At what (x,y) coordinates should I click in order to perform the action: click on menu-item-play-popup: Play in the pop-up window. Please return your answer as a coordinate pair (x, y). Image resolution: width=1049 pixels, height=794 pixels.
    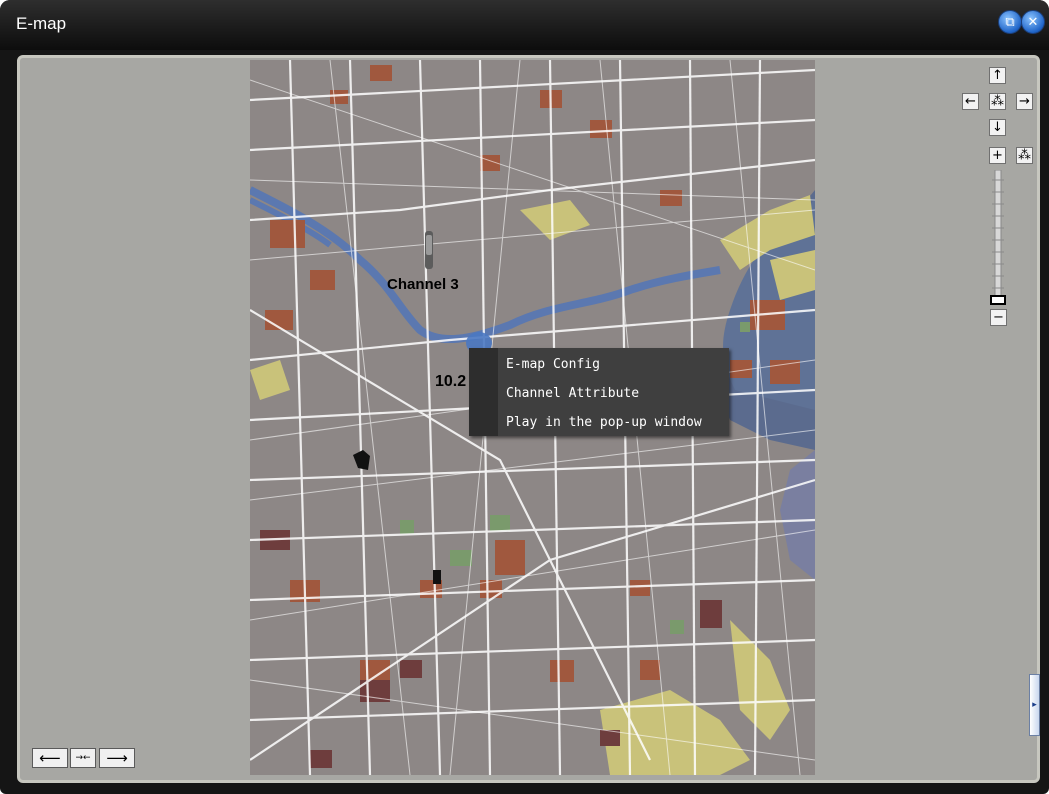
    Looking at the image, I should click on (604, 422).